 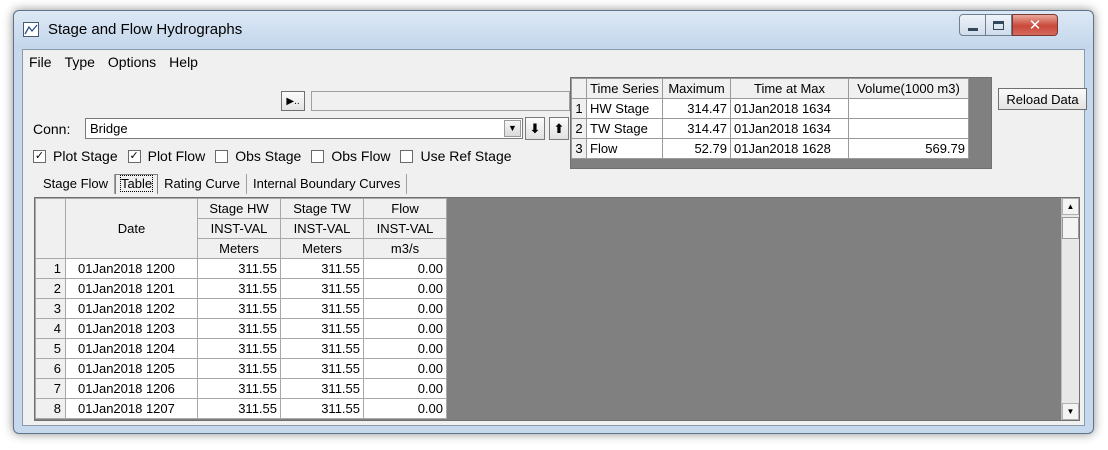 I want to click on checkbox-box, so click(x=407, y=156).